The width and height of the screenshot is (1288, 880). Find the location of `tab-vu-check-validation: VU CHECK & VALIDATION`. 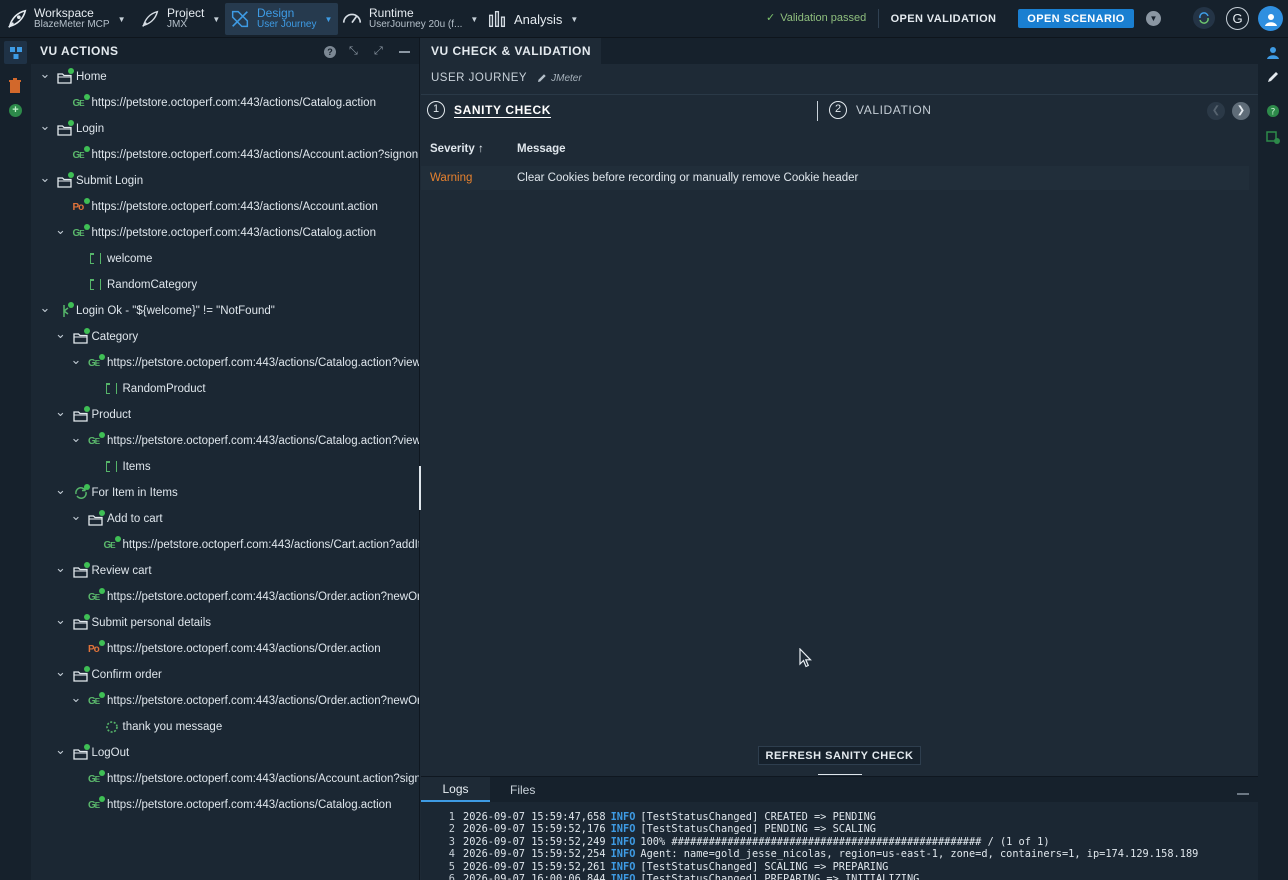

tab-vu-check-validation: VU CHECK & VALIDATION is located at coordinates (511, 51).